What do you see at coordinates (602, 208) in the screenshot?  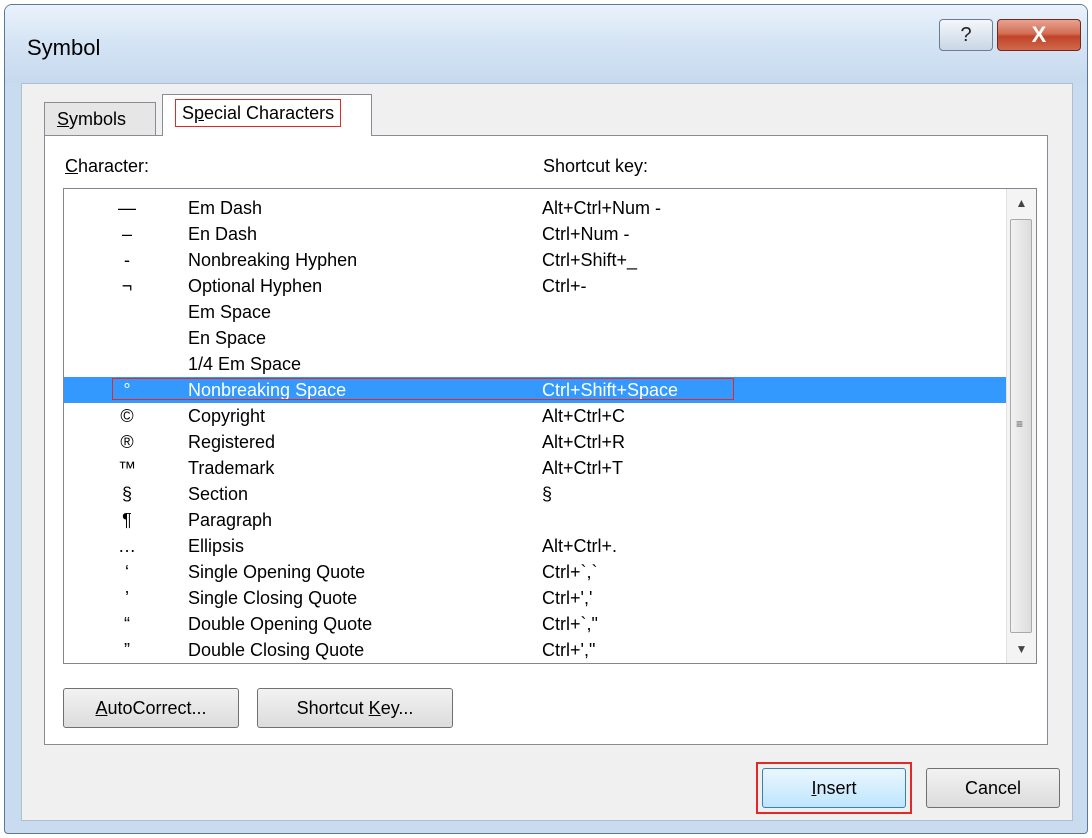 I see `shortcut-key: Alt+Ctrl+Num -` at bounding box center [602, 208].